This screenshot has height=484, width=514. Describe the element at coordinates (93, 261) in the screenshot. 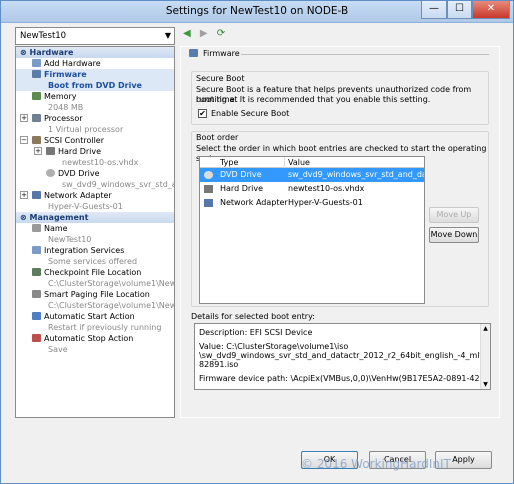

I see `integration-services-subtitle: Some services offered` at that location.